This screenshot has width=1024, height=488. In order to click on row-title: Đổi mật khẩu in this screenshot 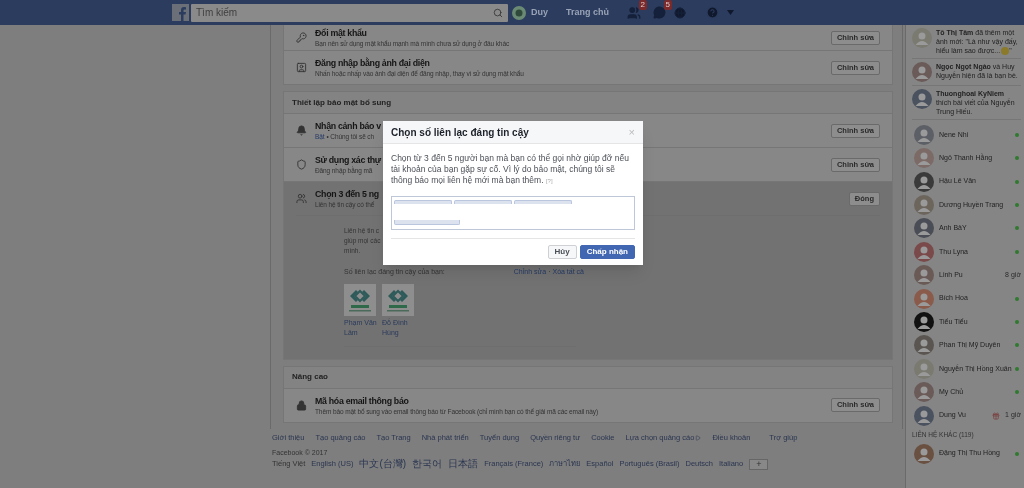, I will do `click(341, 33)`.